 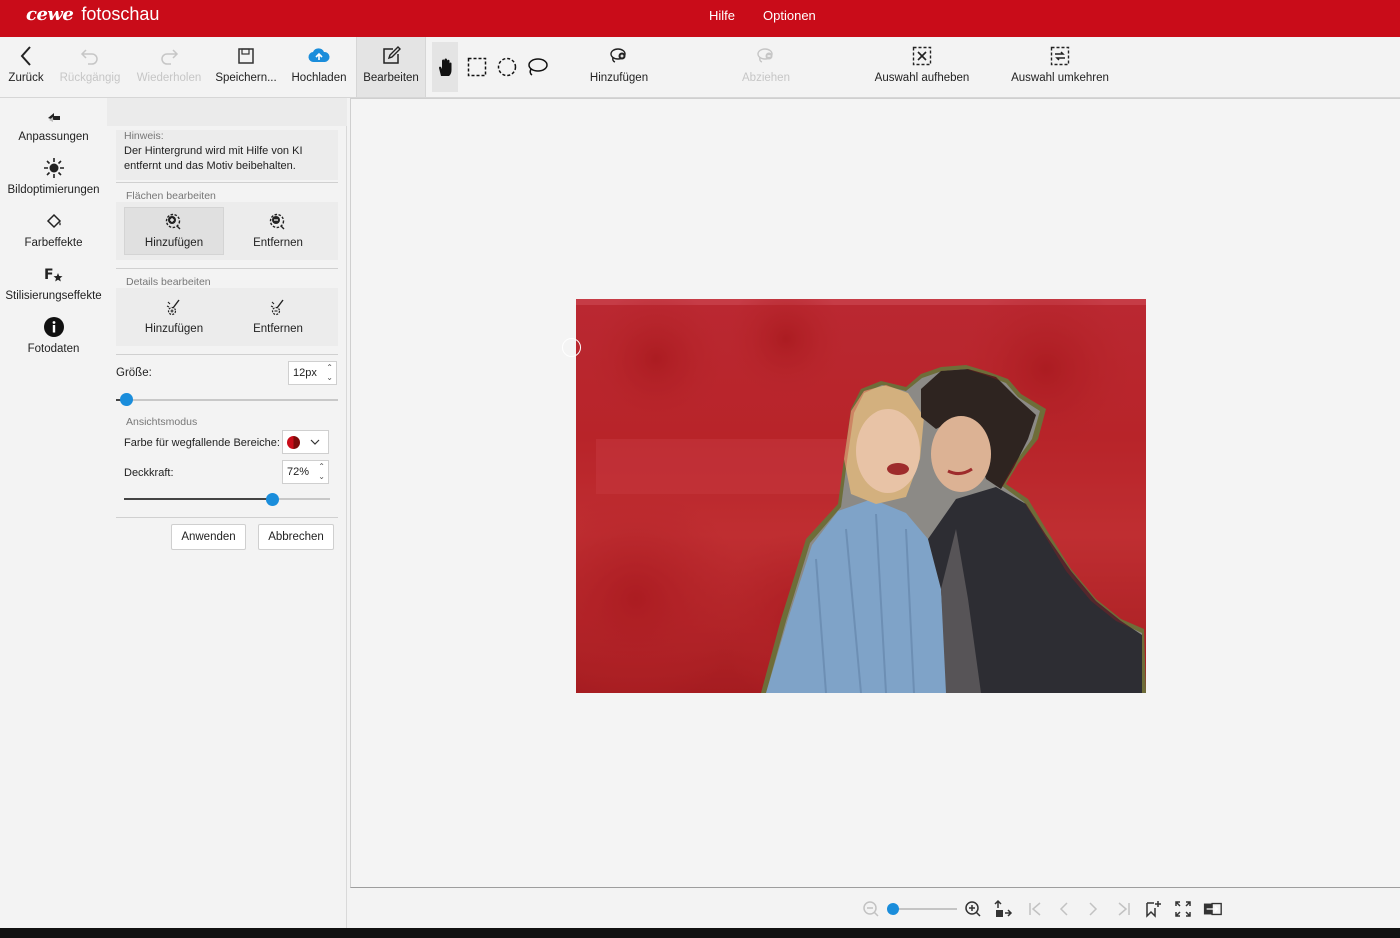 I want to click on adjustments-icon, so click(x=54, y=115).